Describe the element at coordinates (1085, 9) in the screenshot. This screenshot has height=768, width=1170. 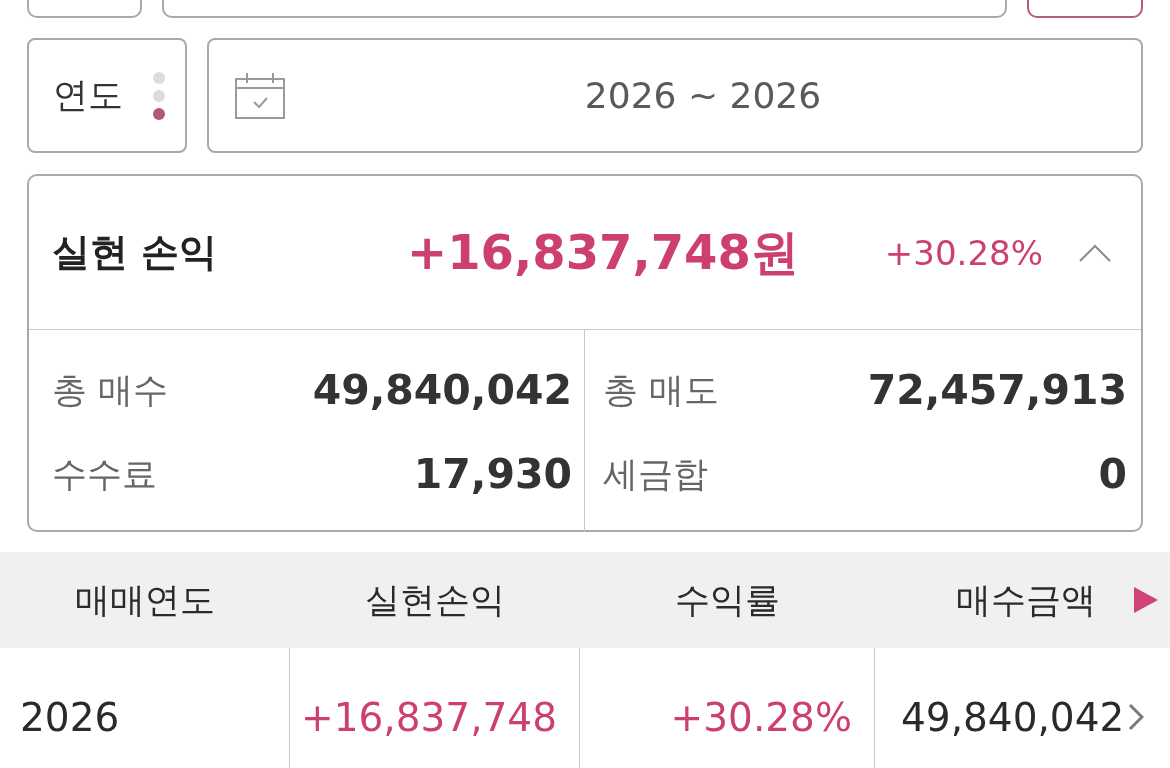
I see `outlined-button` at that location.